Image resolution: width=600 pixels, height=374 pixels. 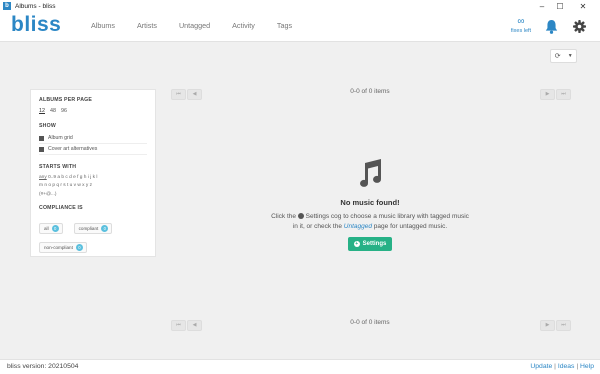 What do you see at coordinates (563, 325) in the screenshot?
I see `pager-bottom-last-button: ⏭` at bounding box center [563, 325].